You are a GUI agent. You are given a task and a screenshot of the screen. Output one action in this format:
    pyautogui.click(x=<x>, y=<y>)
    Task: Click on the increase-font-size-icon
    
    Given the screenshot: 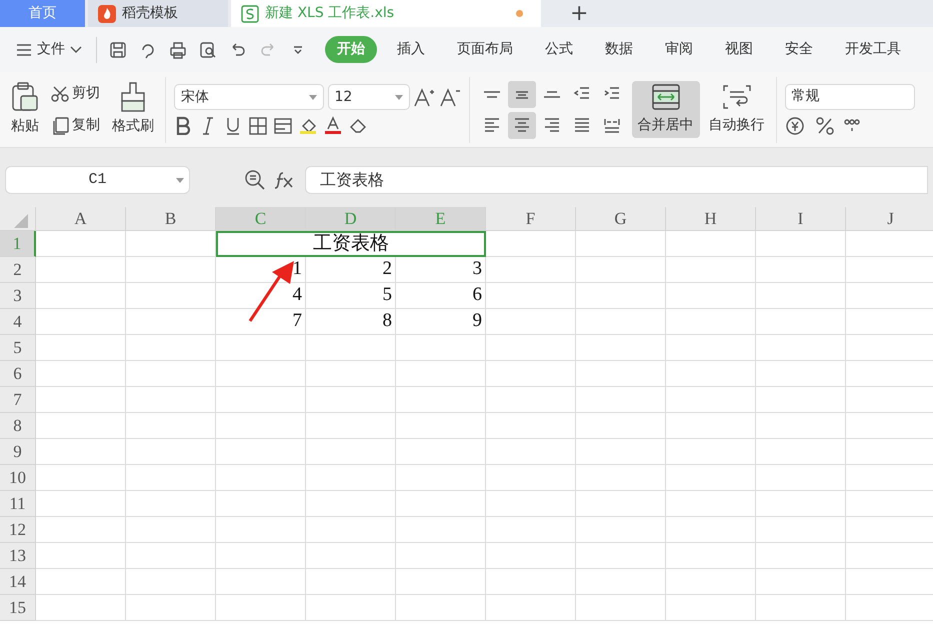 What is the action you would take?
    pyautogui.click(x=424, y=97)
    